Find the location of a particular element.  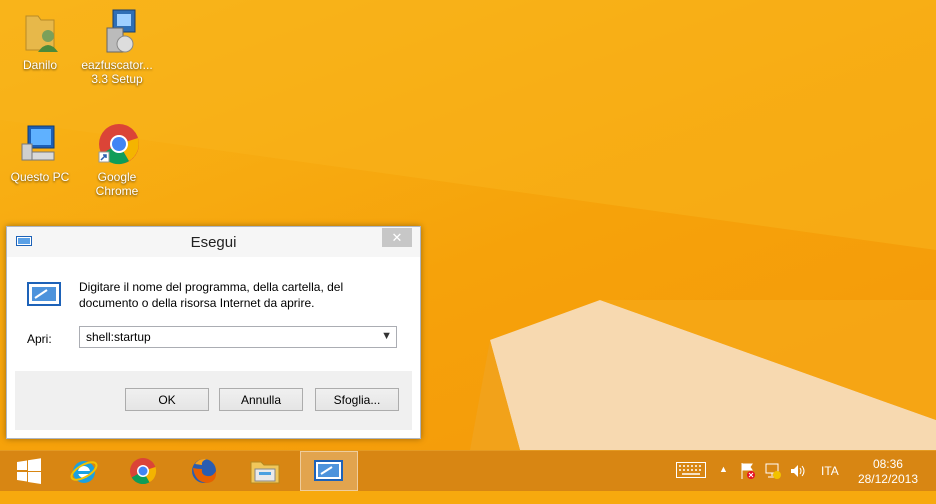

desktop-icon-label: Google Chrome is located at coordinates (117, 184).